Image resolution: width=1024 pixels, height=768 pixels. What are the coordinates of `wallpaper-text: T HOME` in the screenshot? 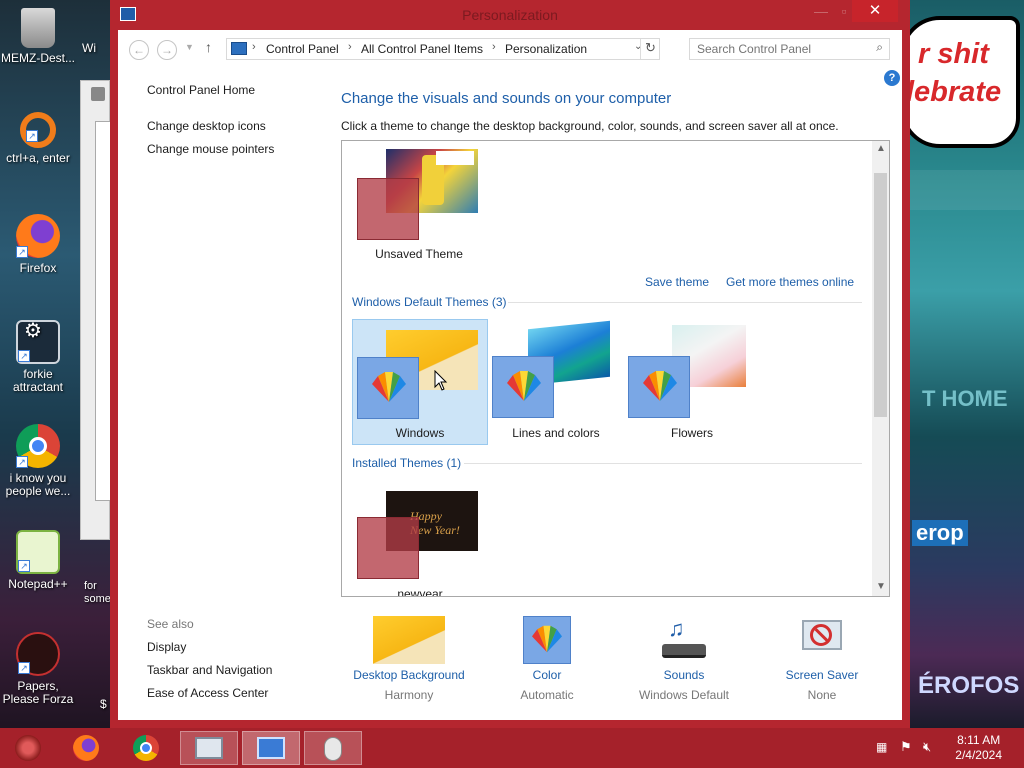 It's located at (965, 398).